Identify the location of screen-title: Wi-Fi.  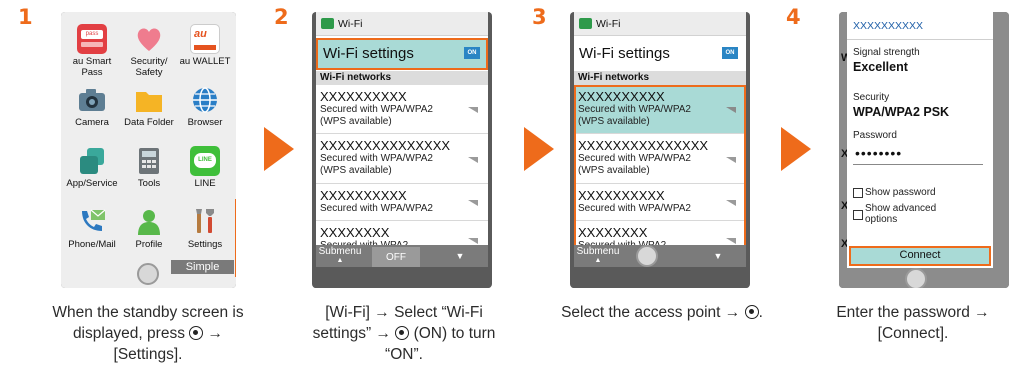
(350, 24).